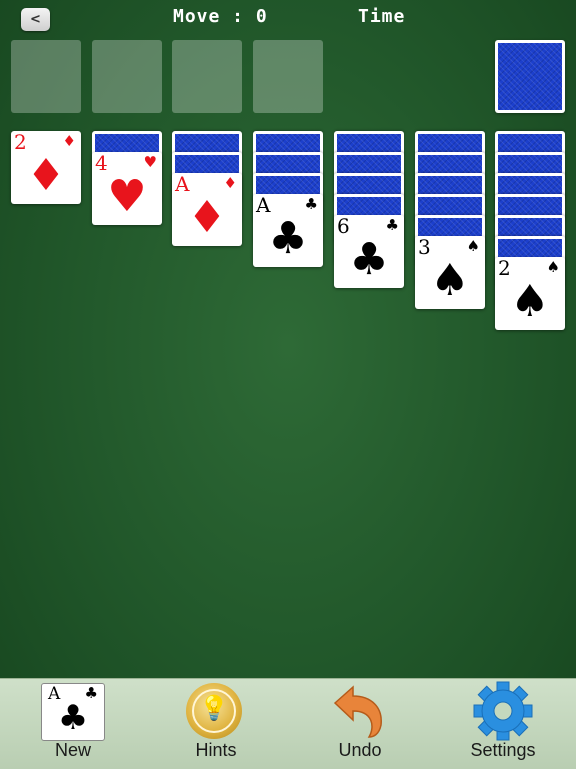 This screenshot has height=769, width=576. What do you see at coordinates (35, 19) in the screenshot?
I see `back-button: <` at bounding box center [35, 19].